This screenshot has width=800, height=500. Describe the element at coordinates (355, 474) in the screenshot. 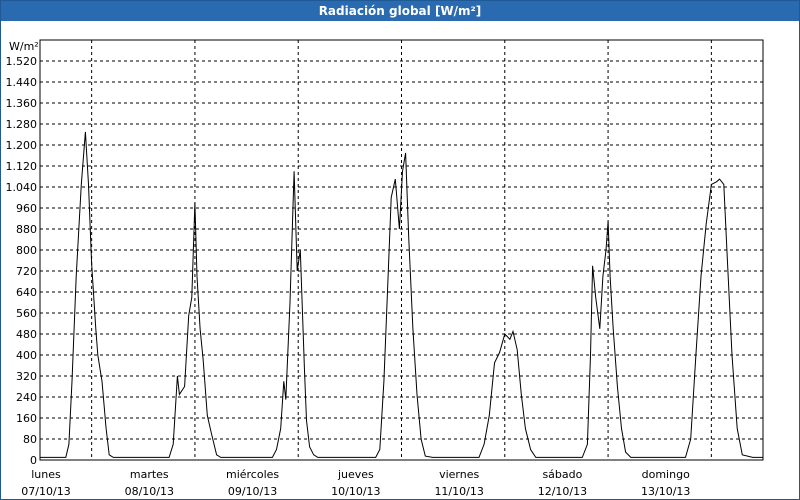

I see `day-name-label: jueves` at that location.